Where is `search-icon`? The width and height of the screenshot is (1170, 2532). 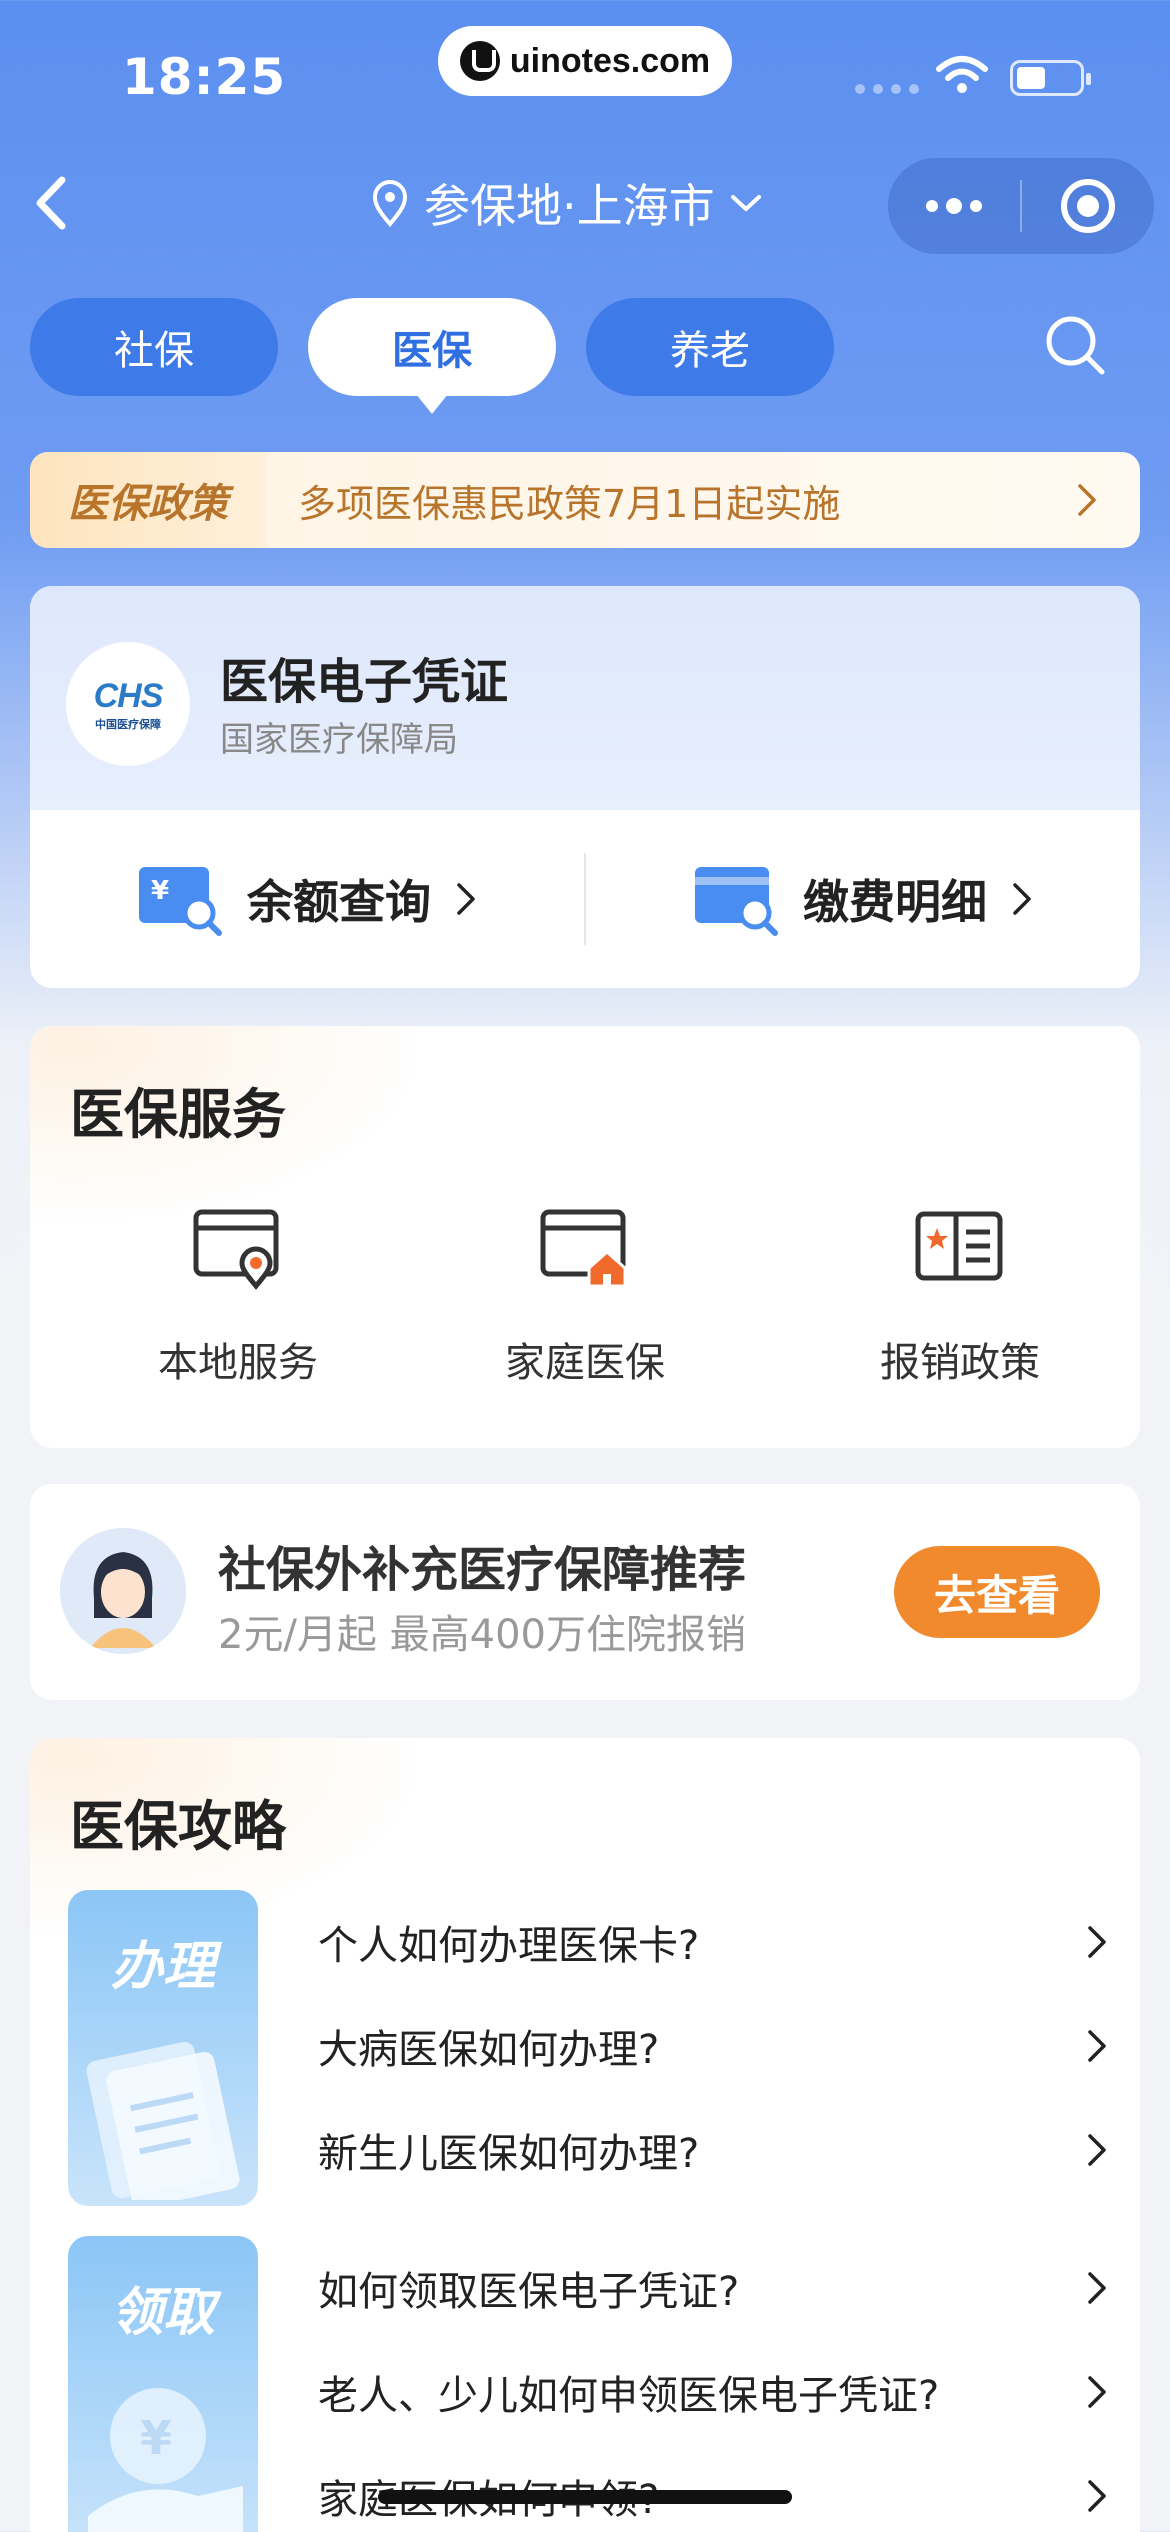 search-icon is located at coordinates (1075, 345).